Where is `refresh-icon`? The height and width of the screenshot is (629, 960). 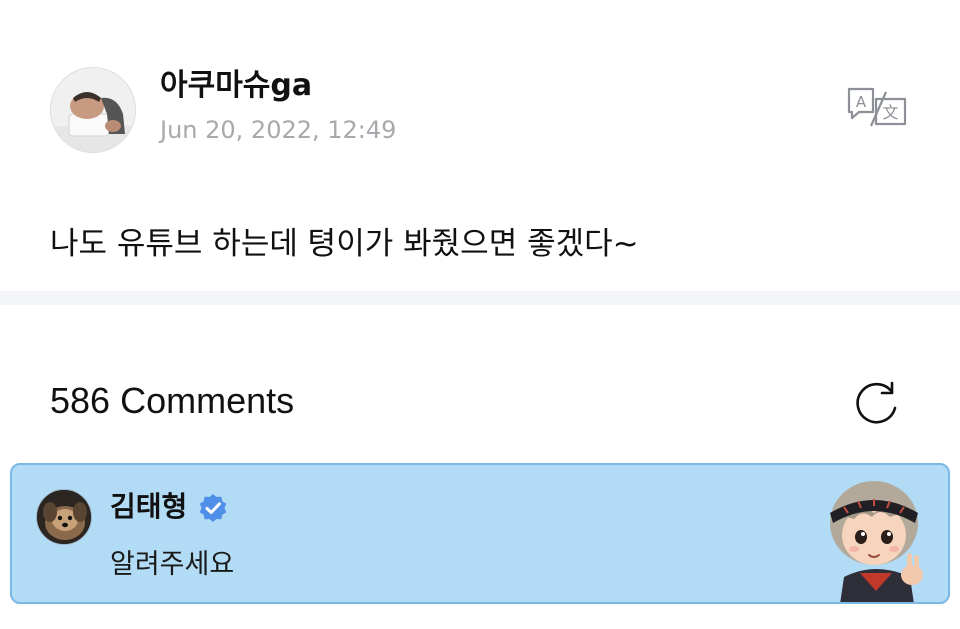 refresh-icon is located at coordinates (876, 402).